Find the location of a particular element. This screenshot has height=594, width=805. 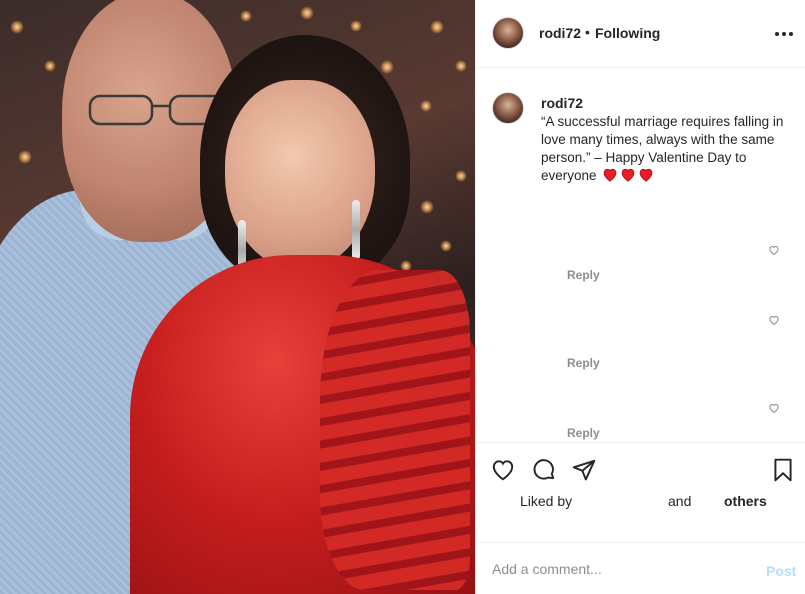

caption-username: rodi72 is located at coordinates (562, 103).